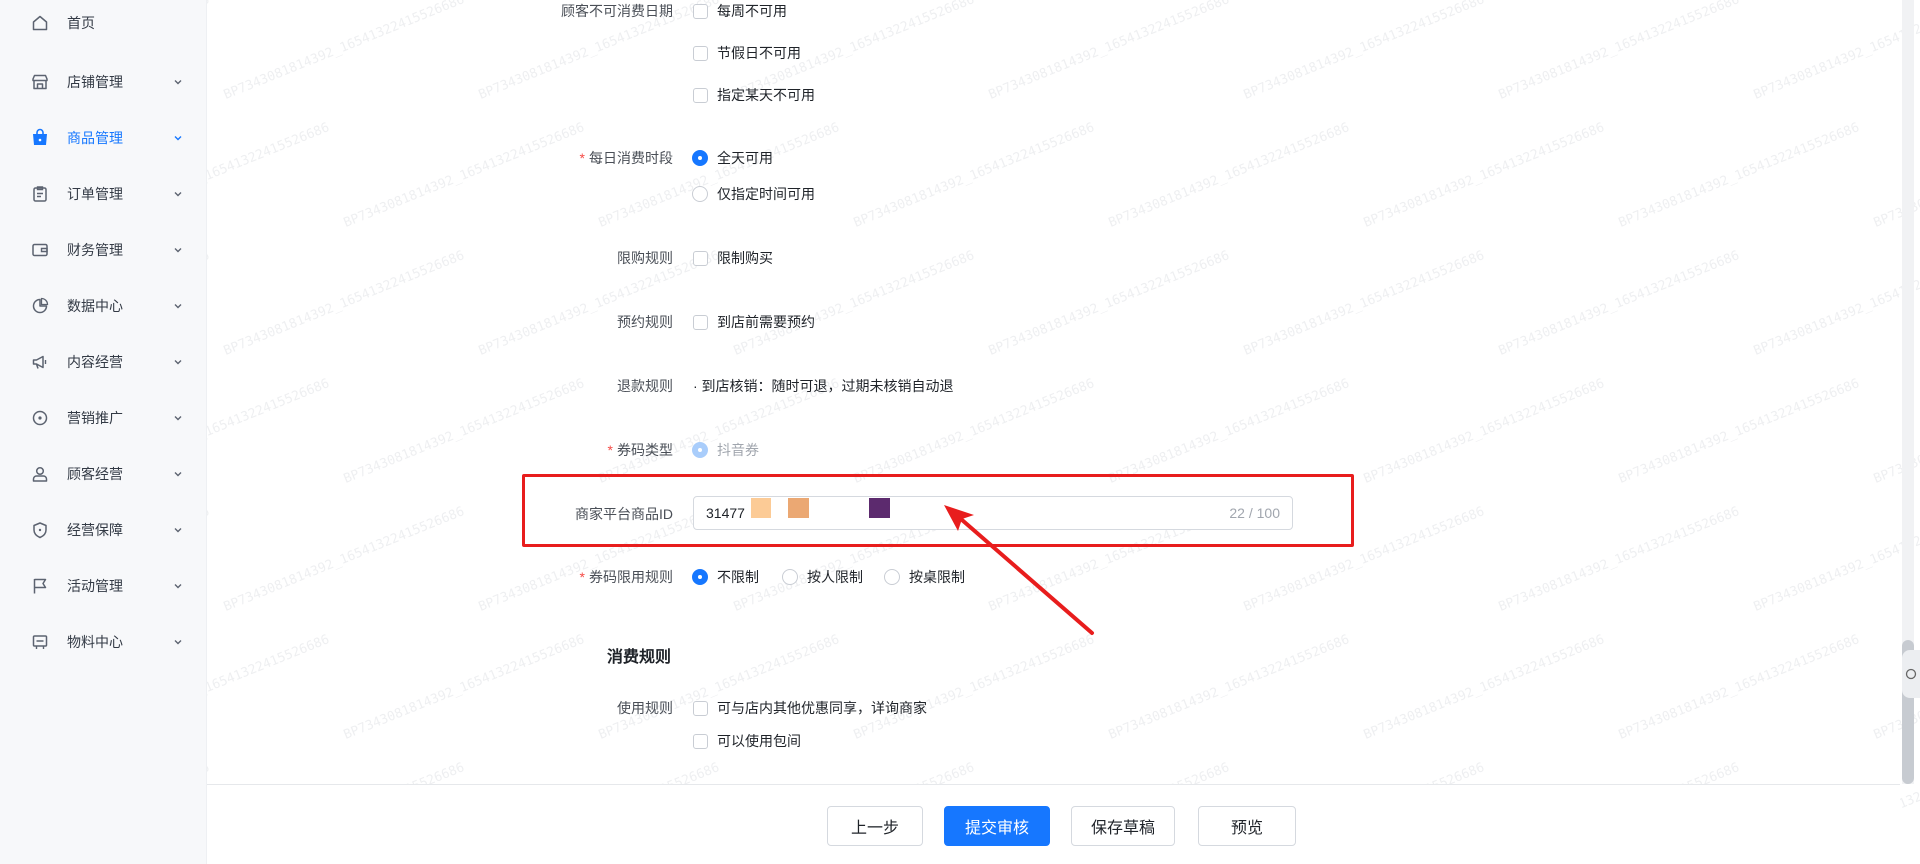 Image resolution: width=1920 pixels, height=864 pixels. I want to click on checkbox-specific-day-unavailable: 指定某天不可用, so click(754, 95).